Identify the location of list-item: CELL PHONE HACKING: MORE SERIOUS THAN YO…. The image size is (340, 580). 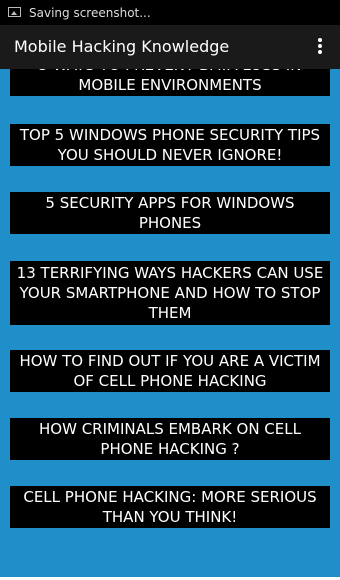
(170, 507).